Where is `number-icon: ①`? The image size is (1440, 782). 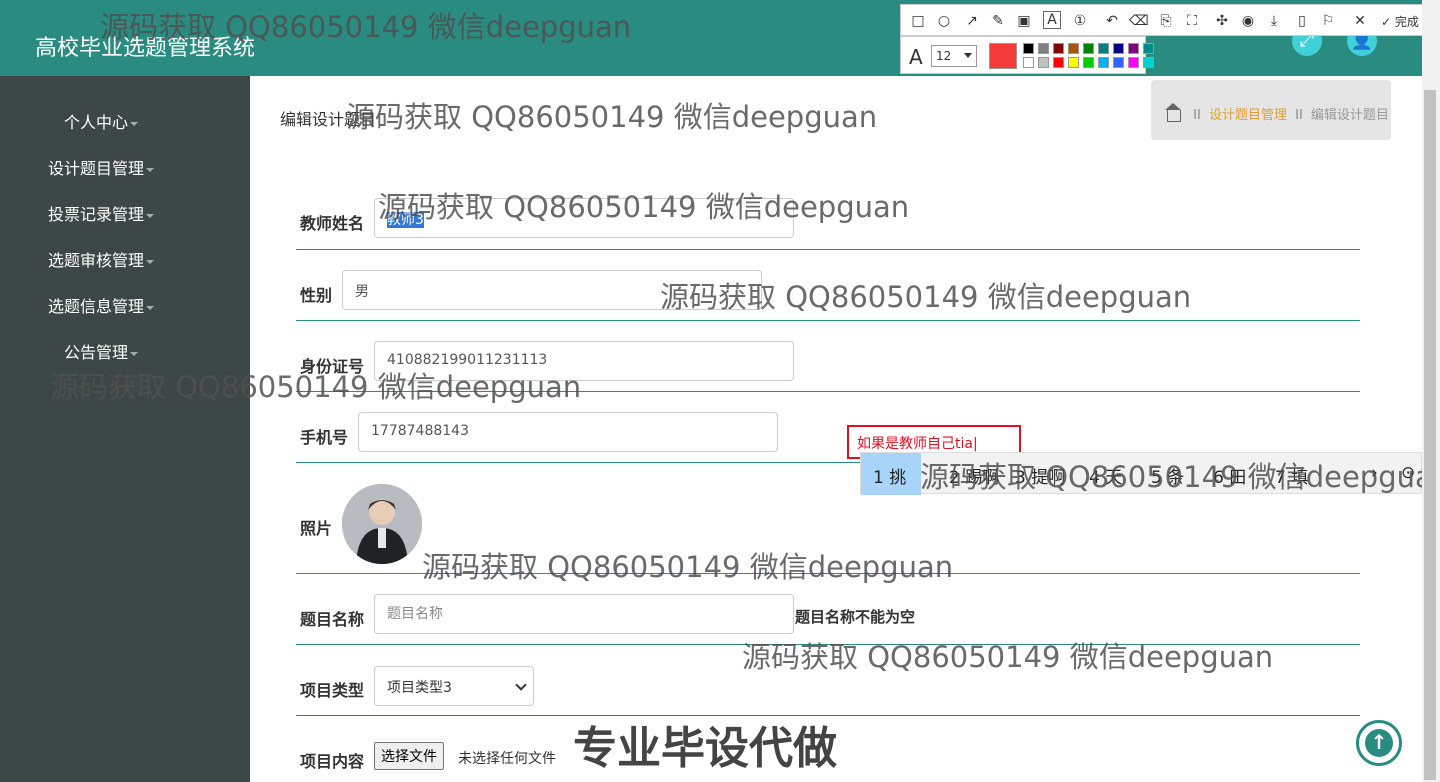
number-icon: ① is located at coordinates (1080, 21).